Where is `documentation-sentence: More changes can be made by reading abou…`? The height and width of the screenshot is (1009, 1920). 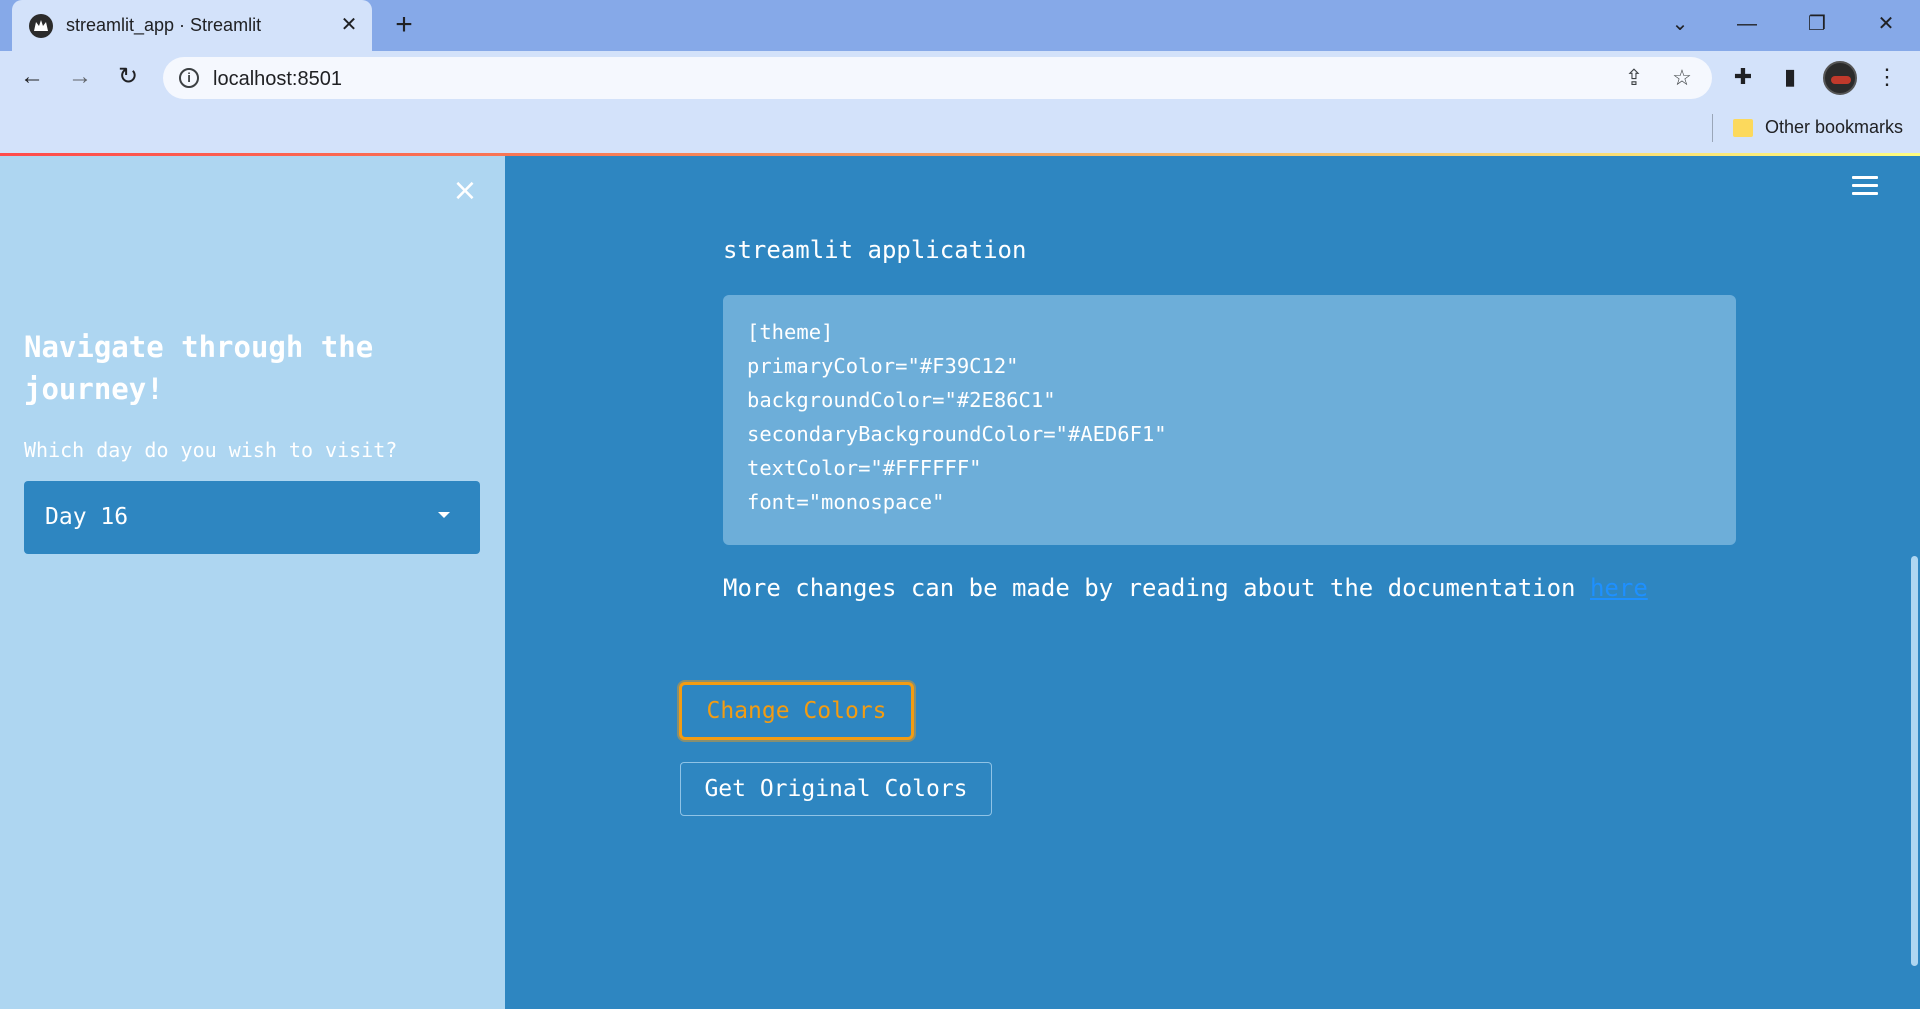 documentation-sentence: More changes can be made by reading abou… is located at coordinates (1149, 588).